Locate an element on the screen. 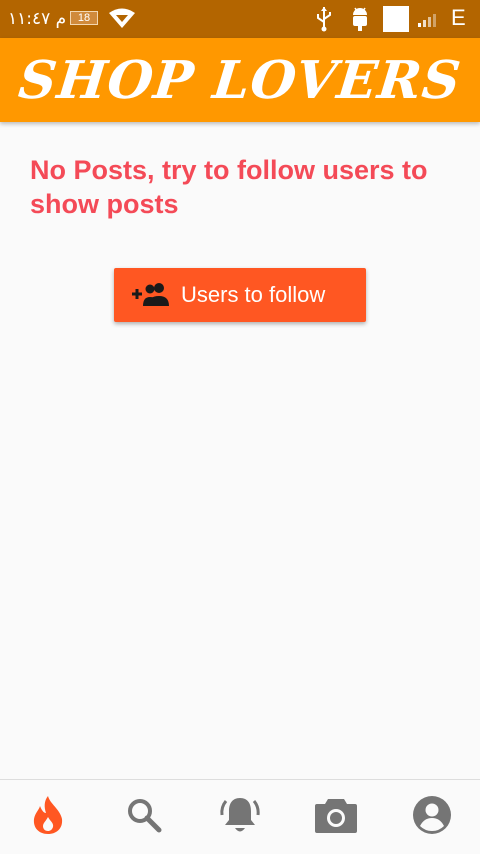 The height and width of the screenshot is (854, 480). status-time: م ١١:٤٧ is located at coordinates (37, 19).